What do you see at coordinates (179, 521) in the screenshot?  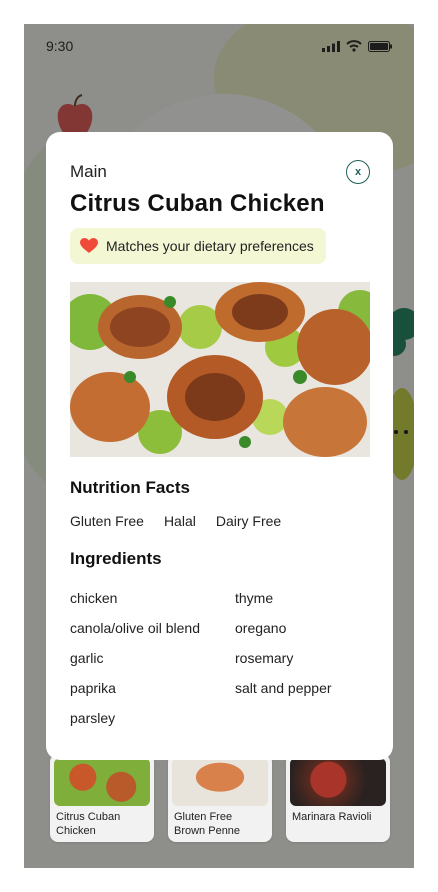 I see `nutrition-tag: Halal` at bounding box center [179, 521].